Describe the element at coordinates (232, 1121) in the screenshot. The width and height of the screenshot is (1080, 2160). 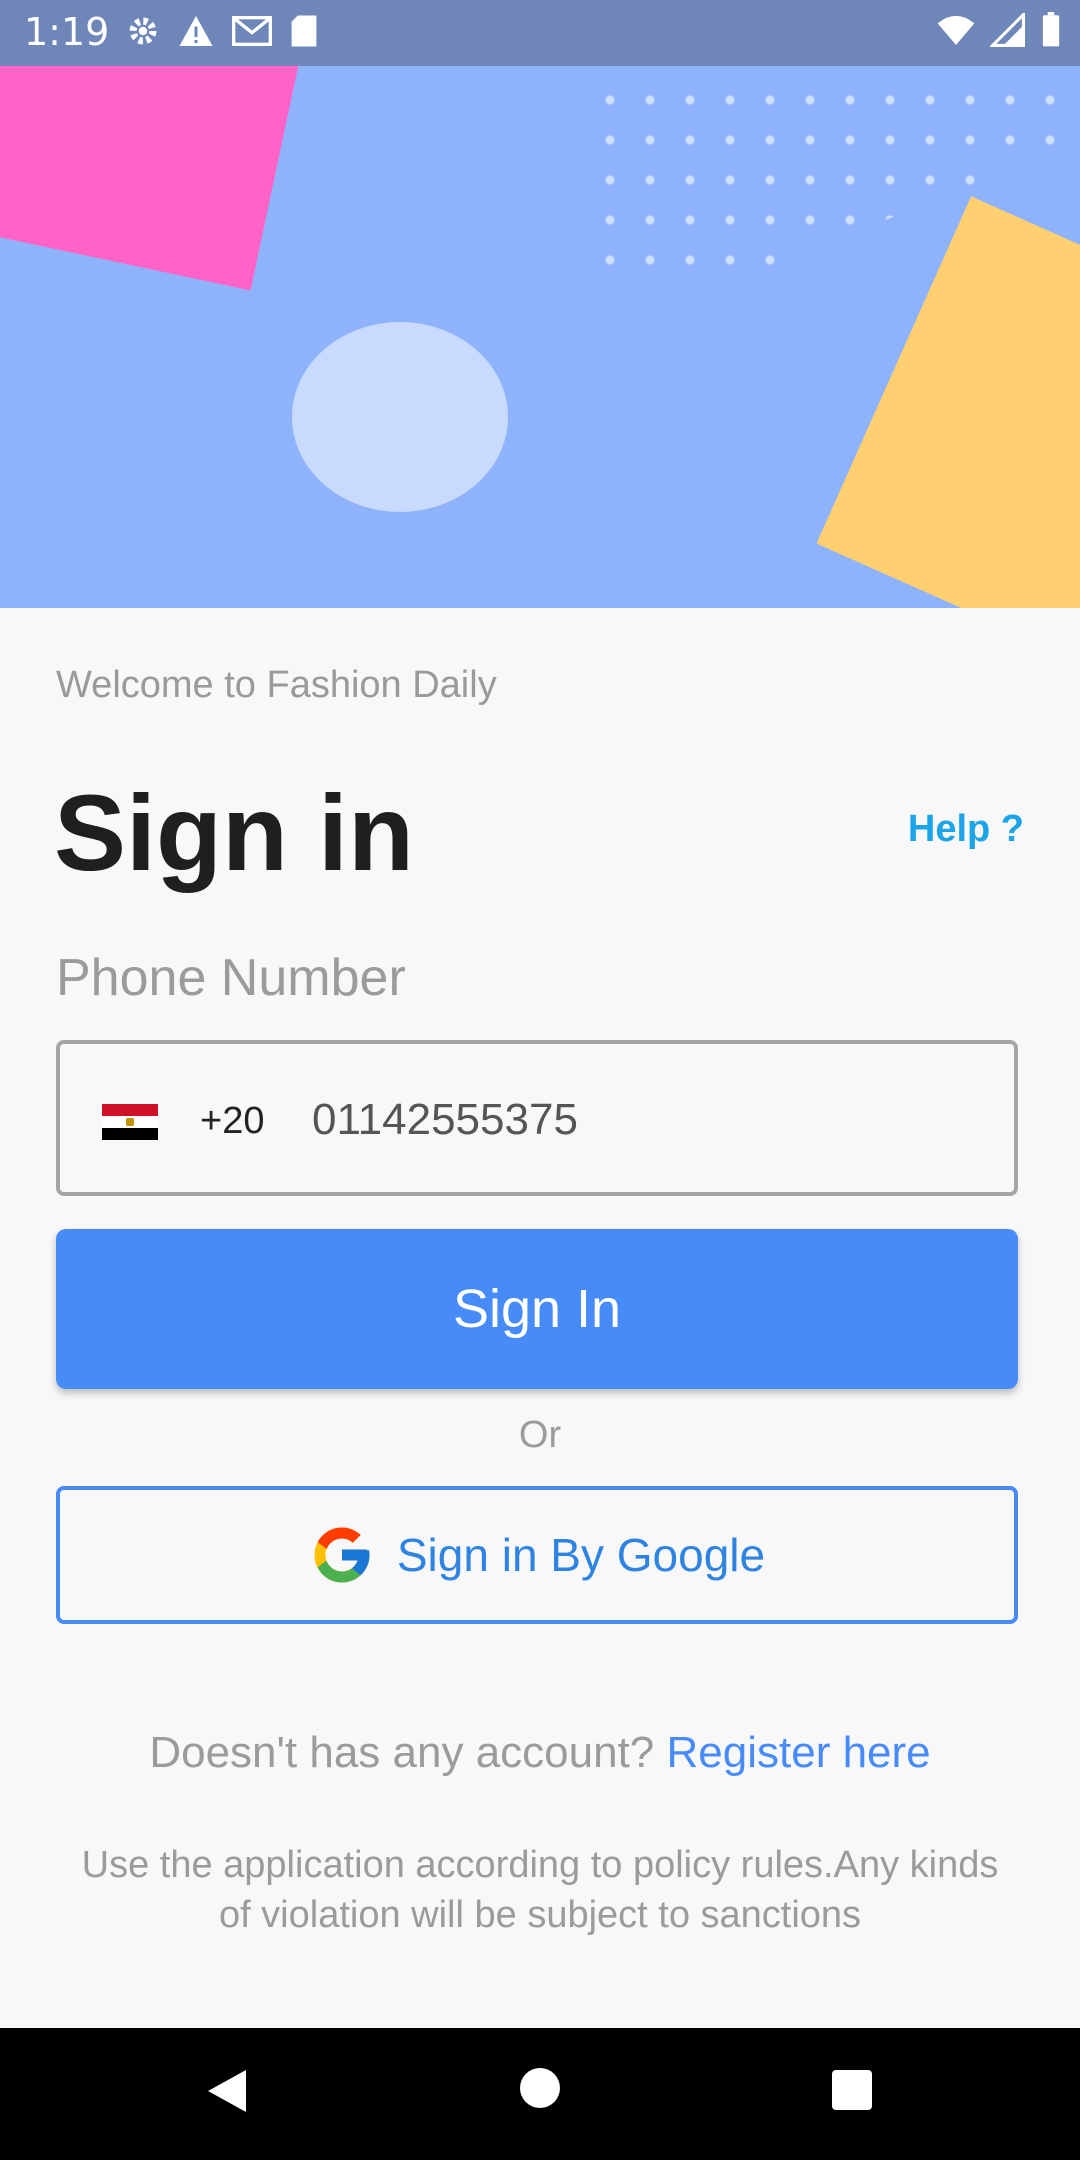
I see `country-code: +20` at that location.